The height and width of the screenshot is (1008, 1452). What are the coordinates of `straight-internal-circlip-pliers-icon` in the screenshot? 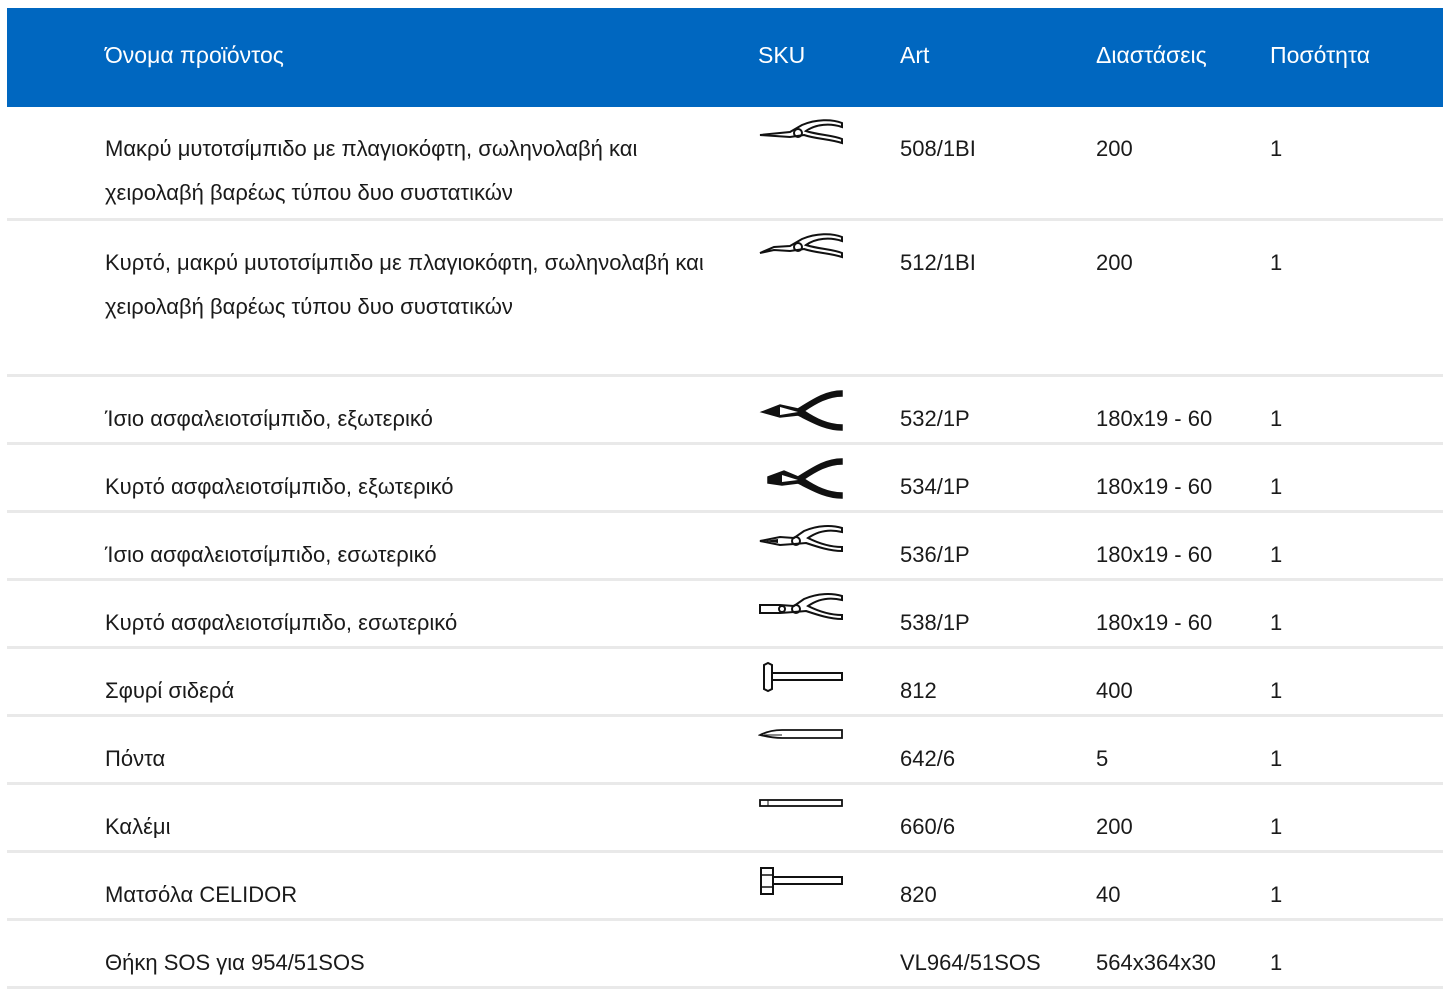 It's located at (801, 548).